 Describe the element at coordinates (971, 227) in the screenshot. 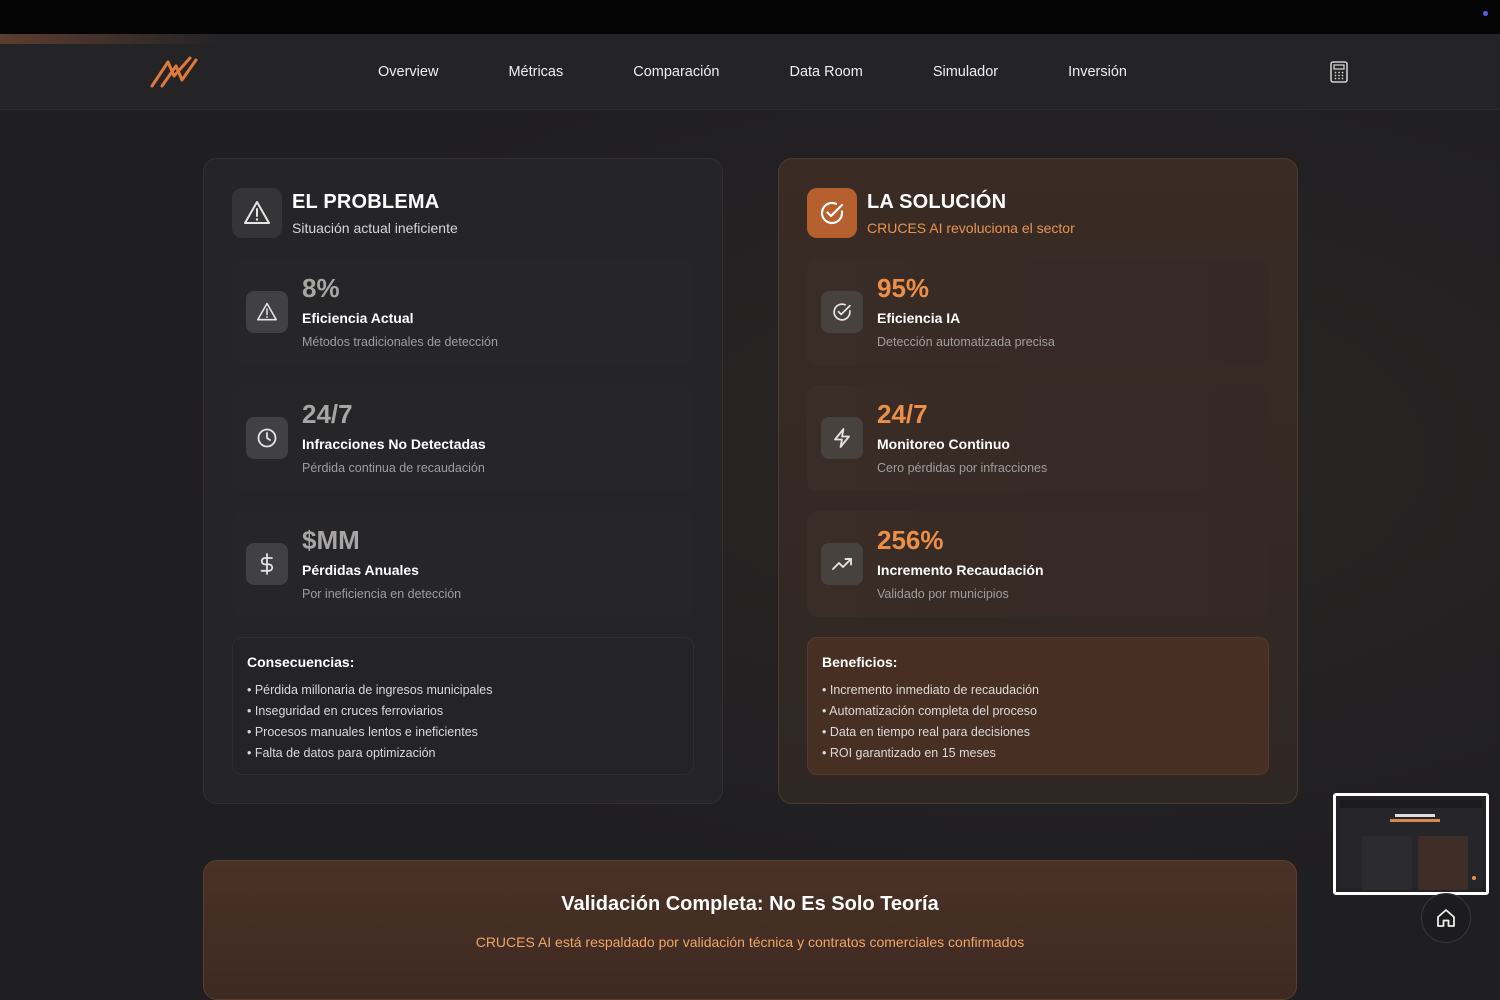

I see `solution-subtitle: CRUCES AI revoluciona el sector` at that location.